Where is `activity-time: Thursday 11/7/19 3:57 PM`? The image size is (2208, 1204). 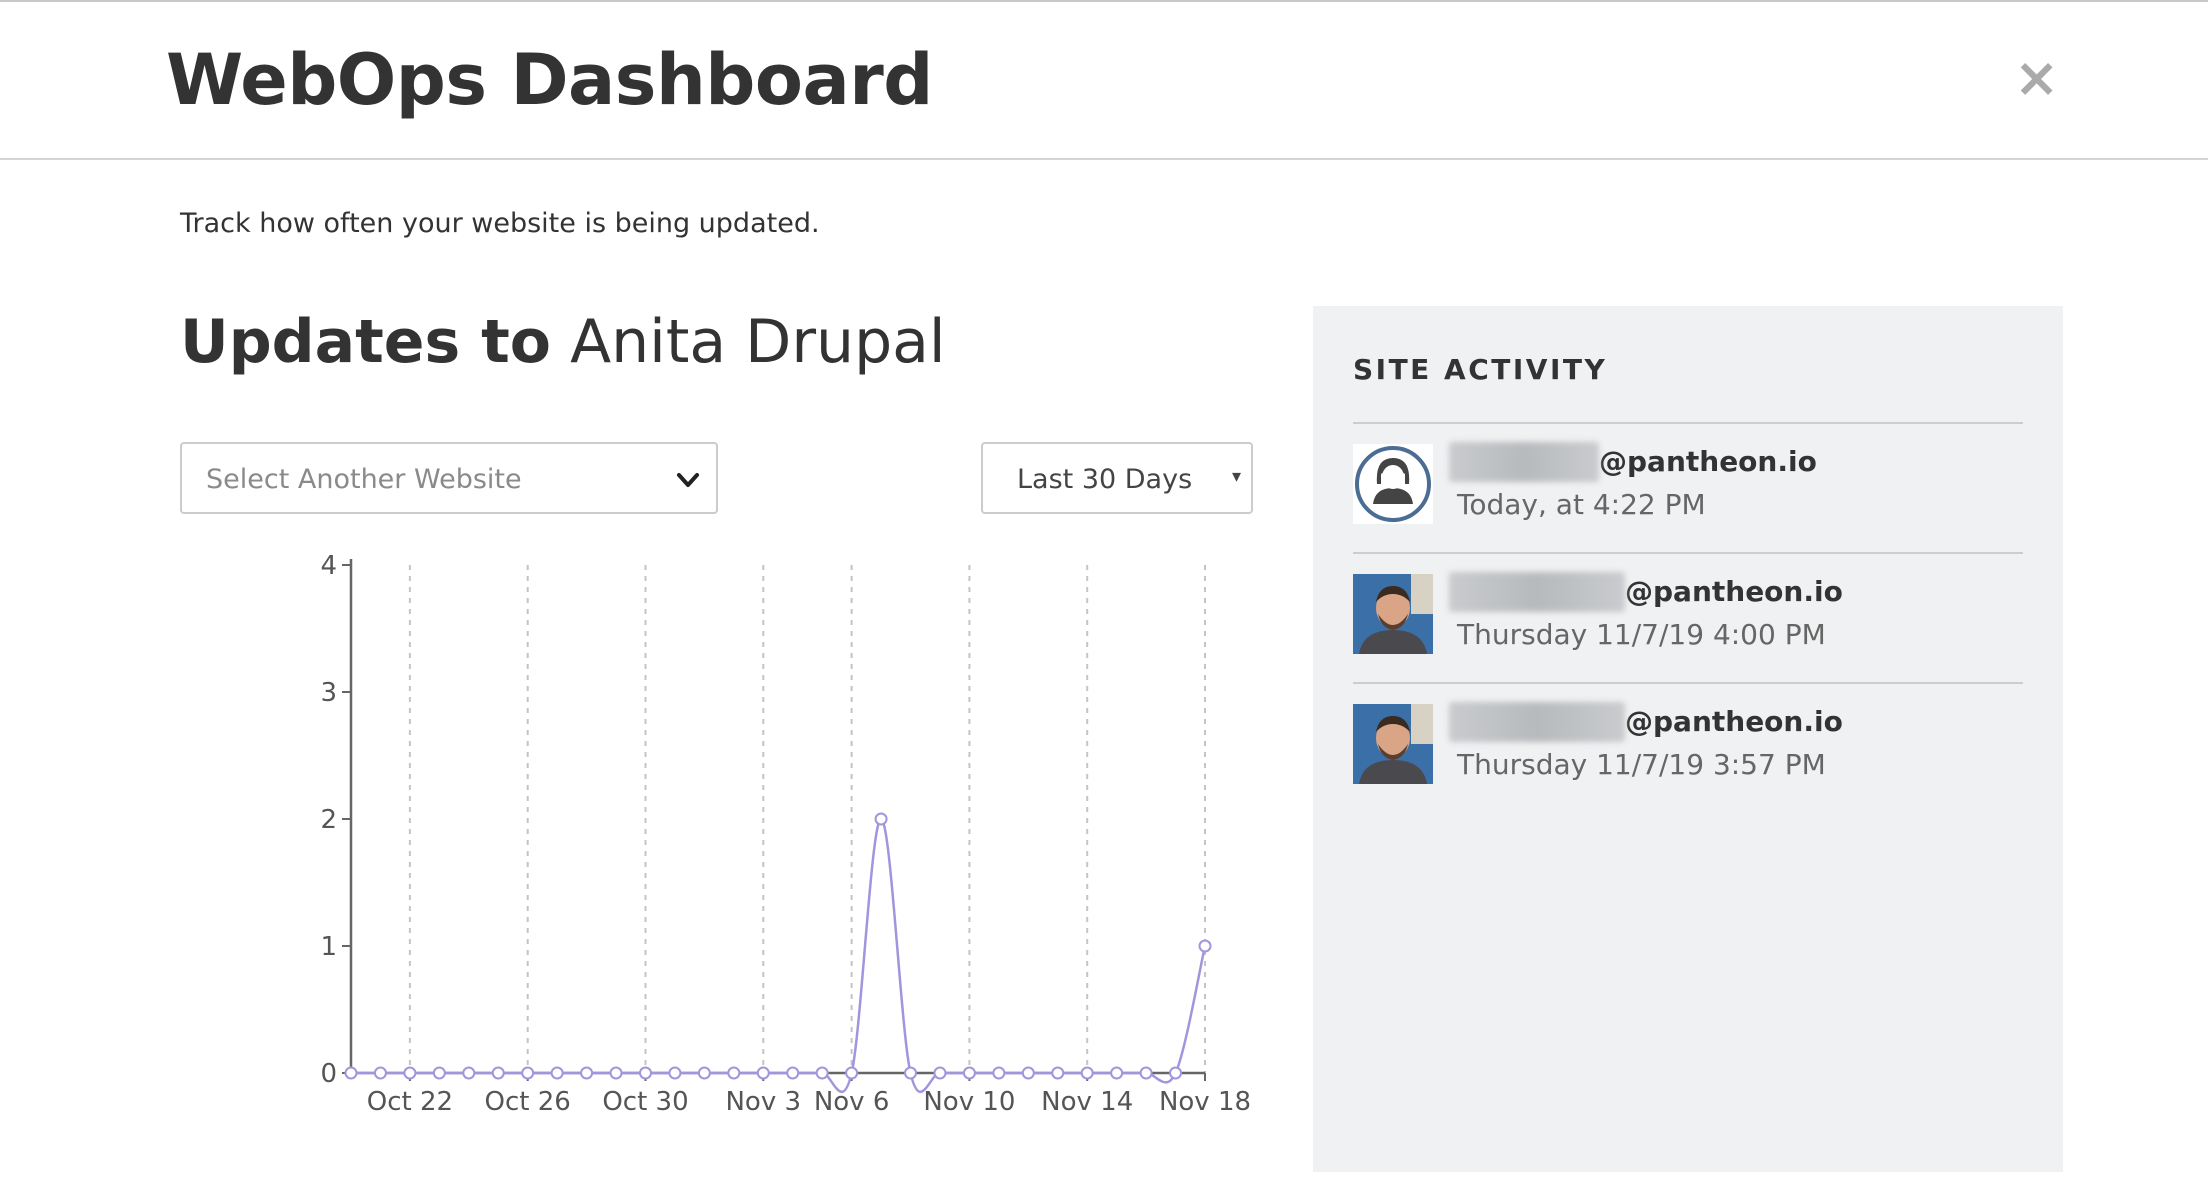
activity-time: Thursday 11/7/19 3:57 PM is located at coordinates (1641, 764).